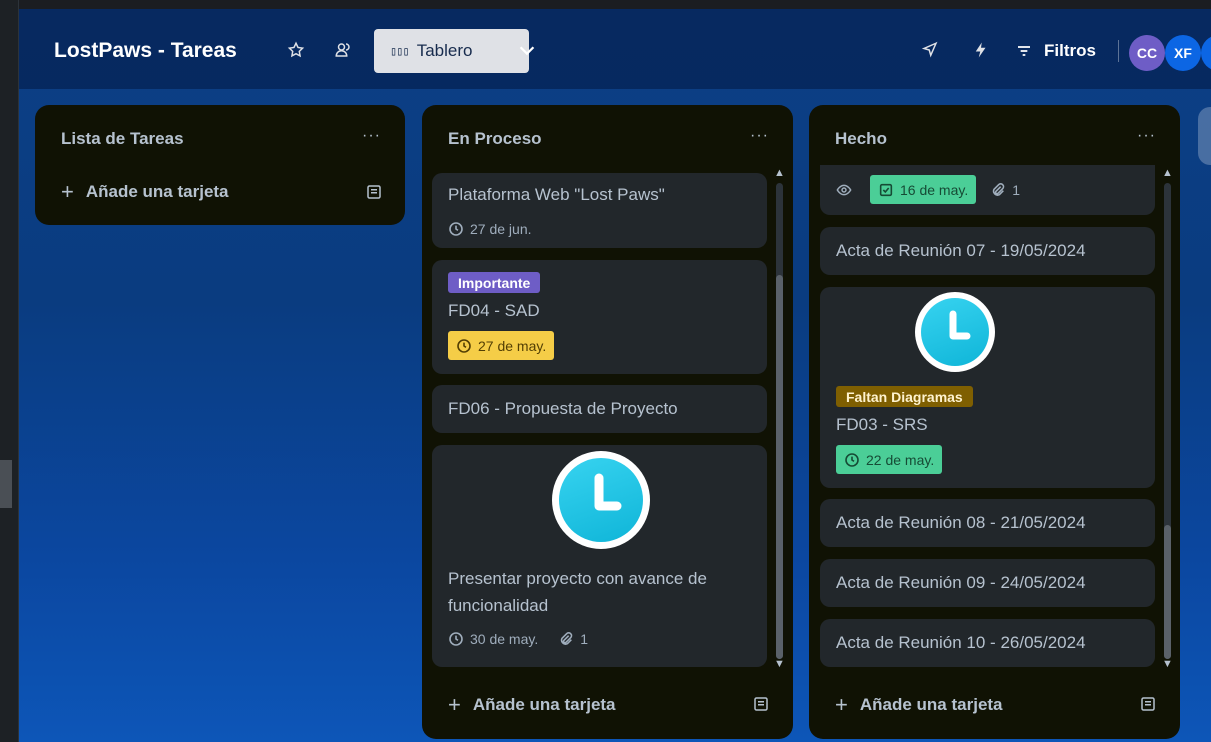  Describe the element at coordinates (220, 165) in the screenshot. I see `list-lista-de-tareas: Lista de Tareas ··· + Añade una tarjeta` at that location.